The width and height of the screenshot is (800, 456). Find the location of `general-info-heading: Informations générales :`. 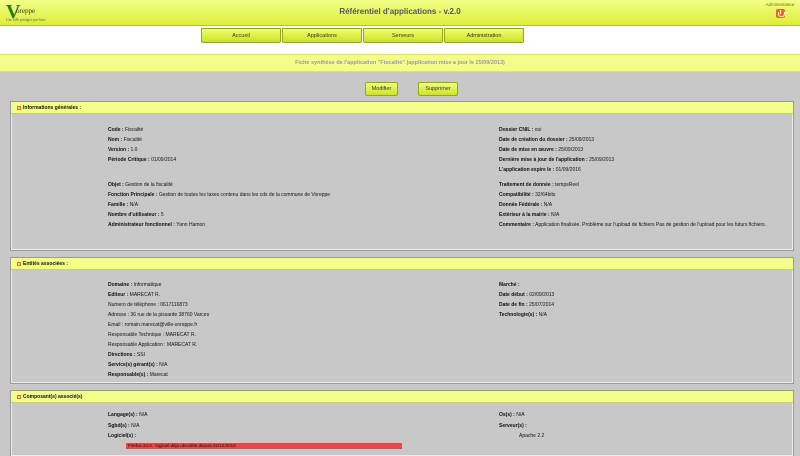

general-info-heading: Informations générales : is located at coordinates (52, 108).